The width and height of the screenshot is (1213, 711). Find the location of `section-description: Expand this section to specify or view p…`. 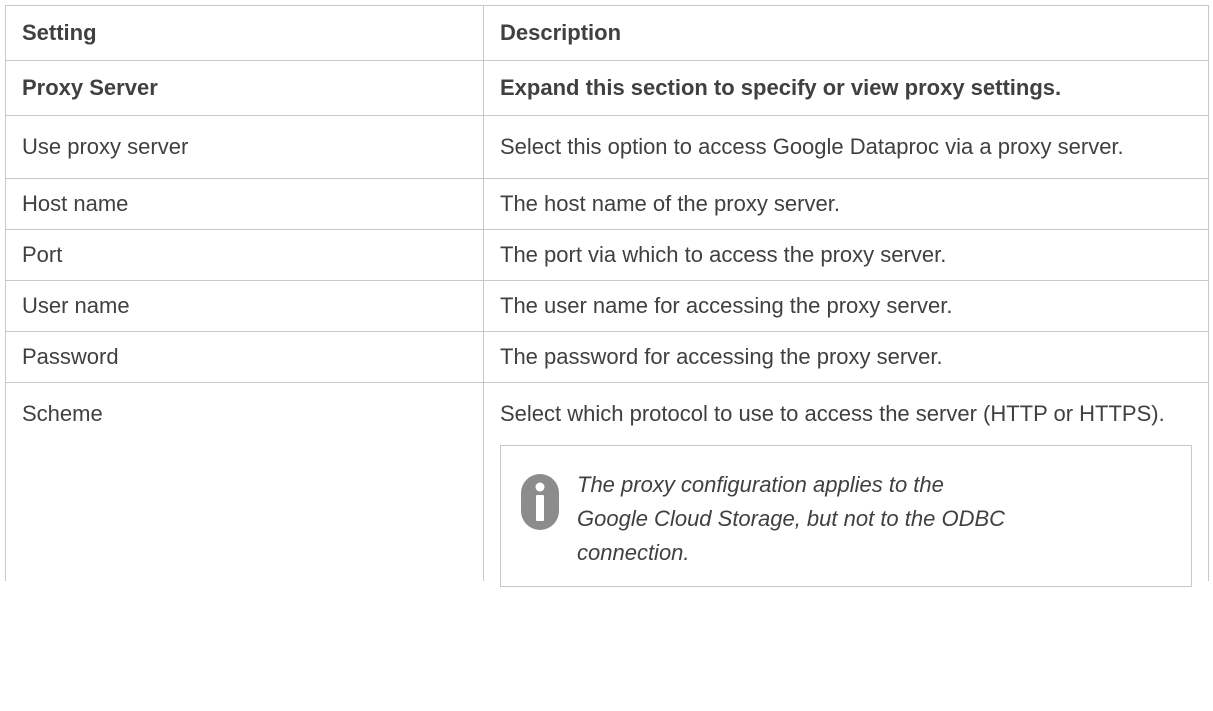

section-description: Expand this section to specify or view p… is located at coordinates (846, 88).